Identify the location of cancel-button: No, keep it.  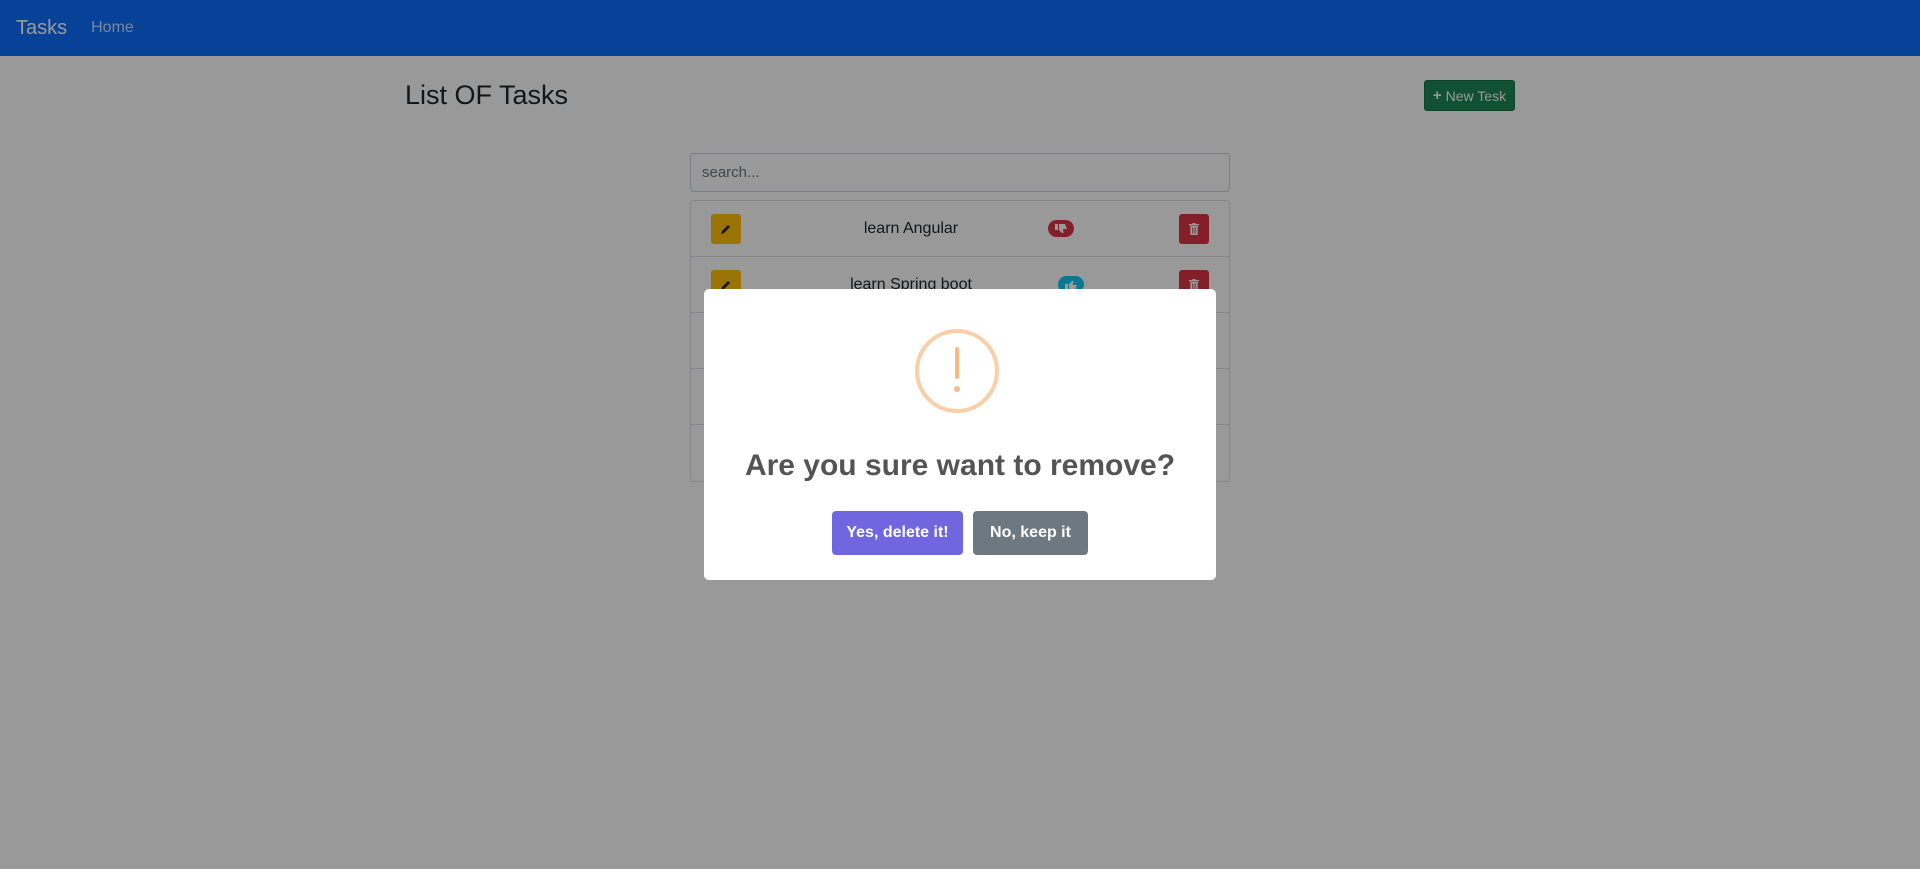
(1030, 533).